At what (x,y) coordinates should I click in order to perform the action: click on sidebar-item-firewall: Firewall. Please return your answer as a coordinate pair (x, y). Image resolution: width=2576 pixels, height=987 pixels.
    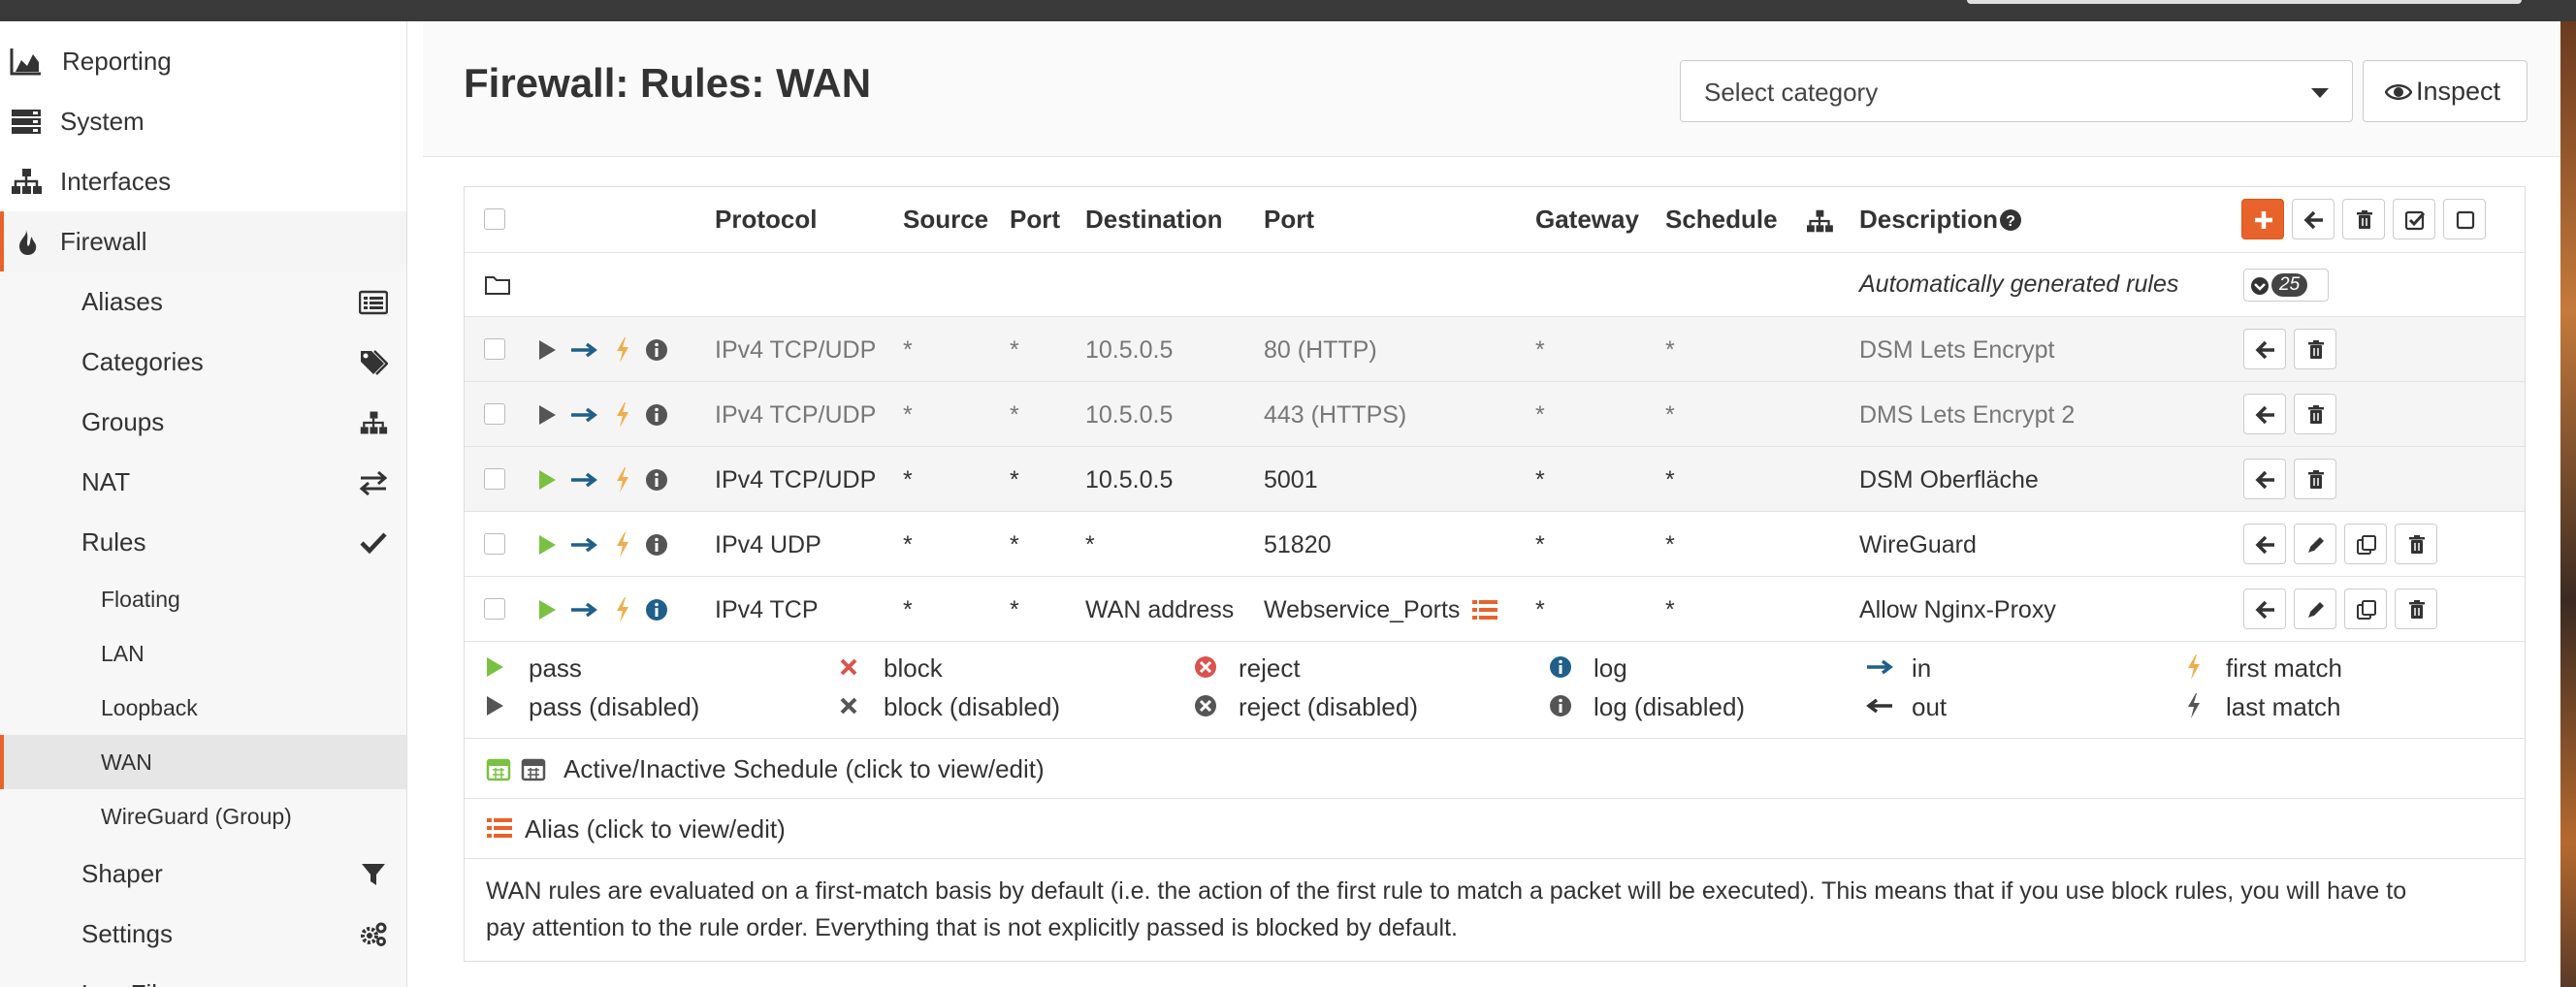
    Looking at the image, I should click on (203, 241).